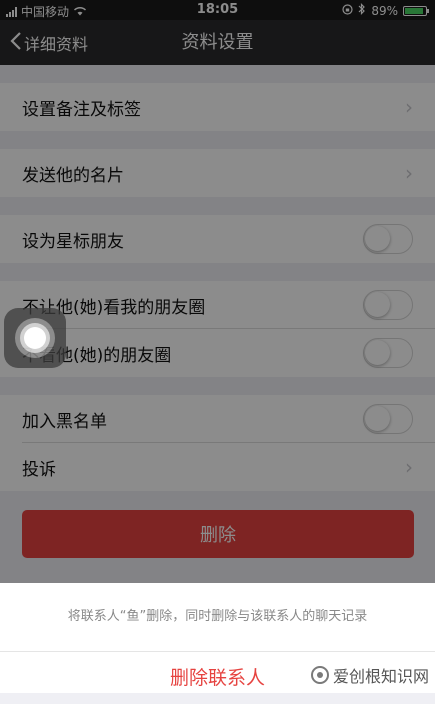 This screenshot has height=704, width=435. What do you see at coordinates (319, 675) in the screenshot?
I see `watermark-logo-icon` at bounding box center [319, 675].